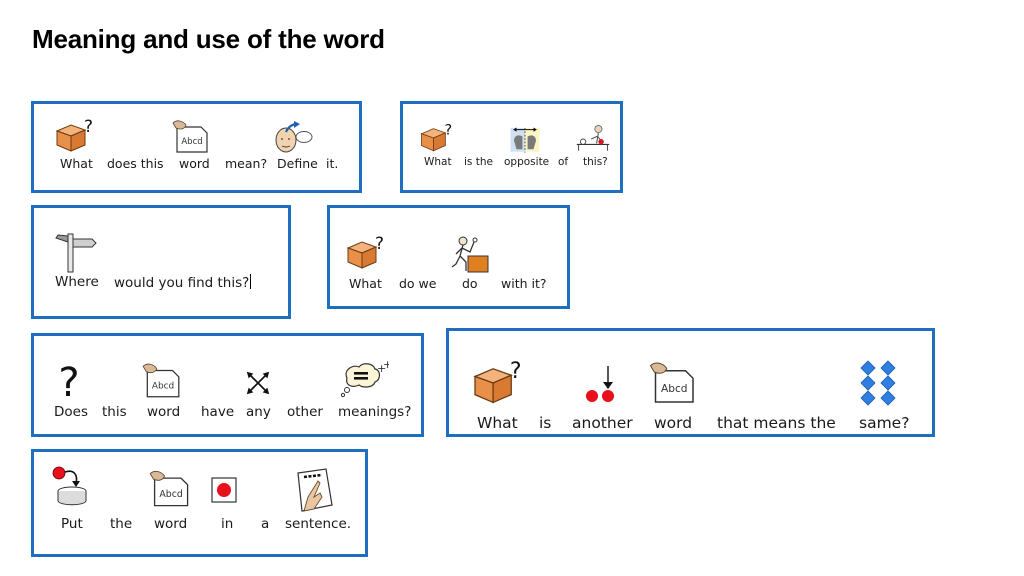 This screenshot has height=576, width=1024. Describe the element at coordinates (71, 412) in the screenshot. I see `card-word: Does` at that location.